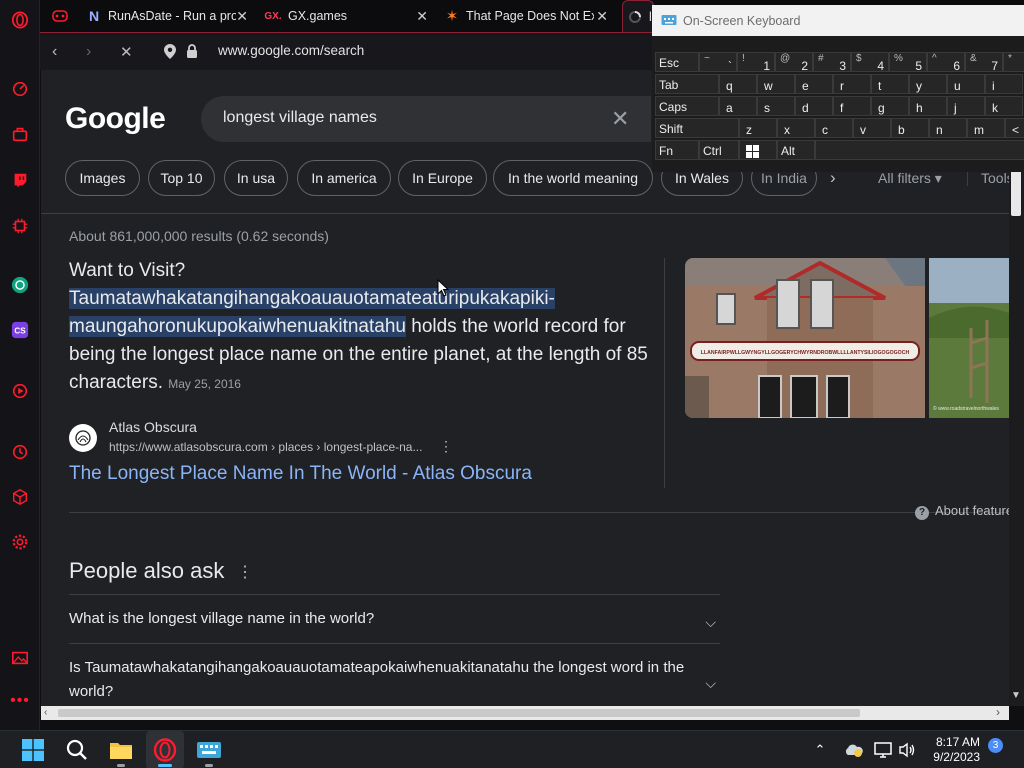  I want to click on key-3: #3, so click(832, 62).